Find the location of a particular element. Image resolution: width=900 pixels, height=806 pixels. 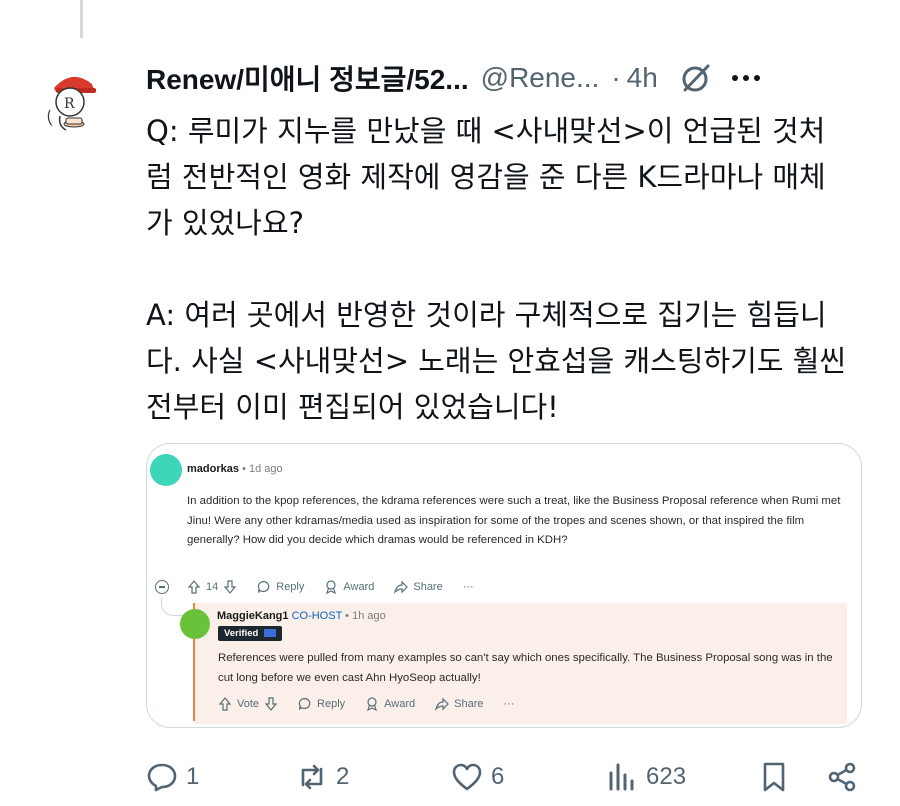

cohost-username: MaggieKang1 is located at coordinates (253, 616).